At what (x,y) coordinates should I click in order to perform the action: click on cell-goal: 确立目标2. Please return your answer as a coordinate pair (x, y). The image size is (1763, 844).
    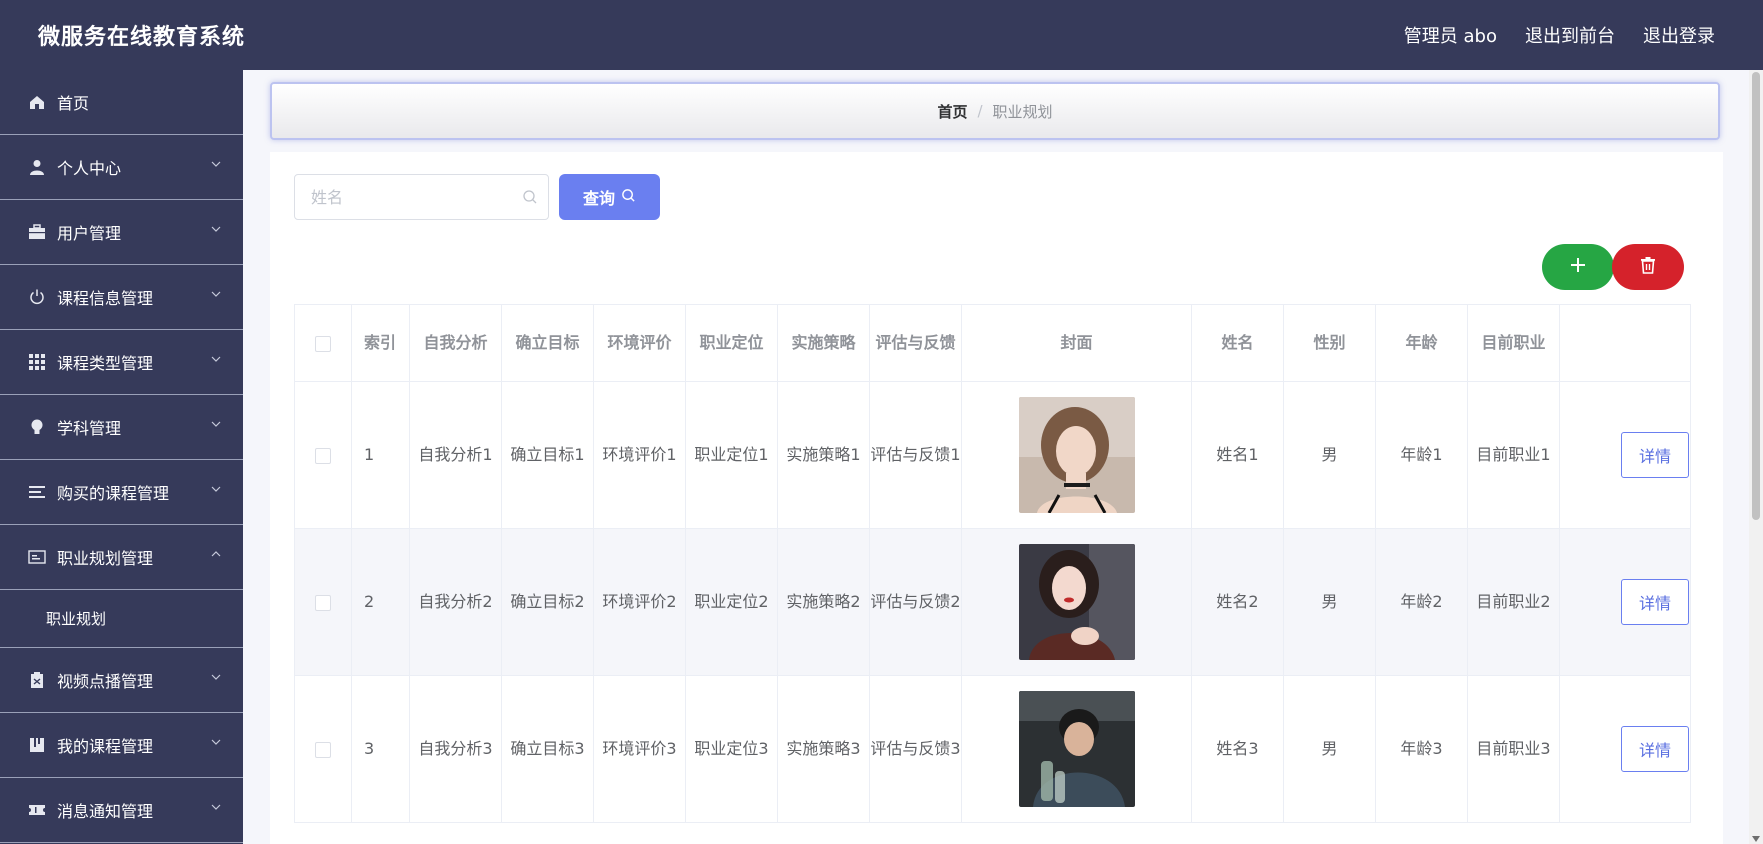
    Looking at the image, I should click on (547, 602).